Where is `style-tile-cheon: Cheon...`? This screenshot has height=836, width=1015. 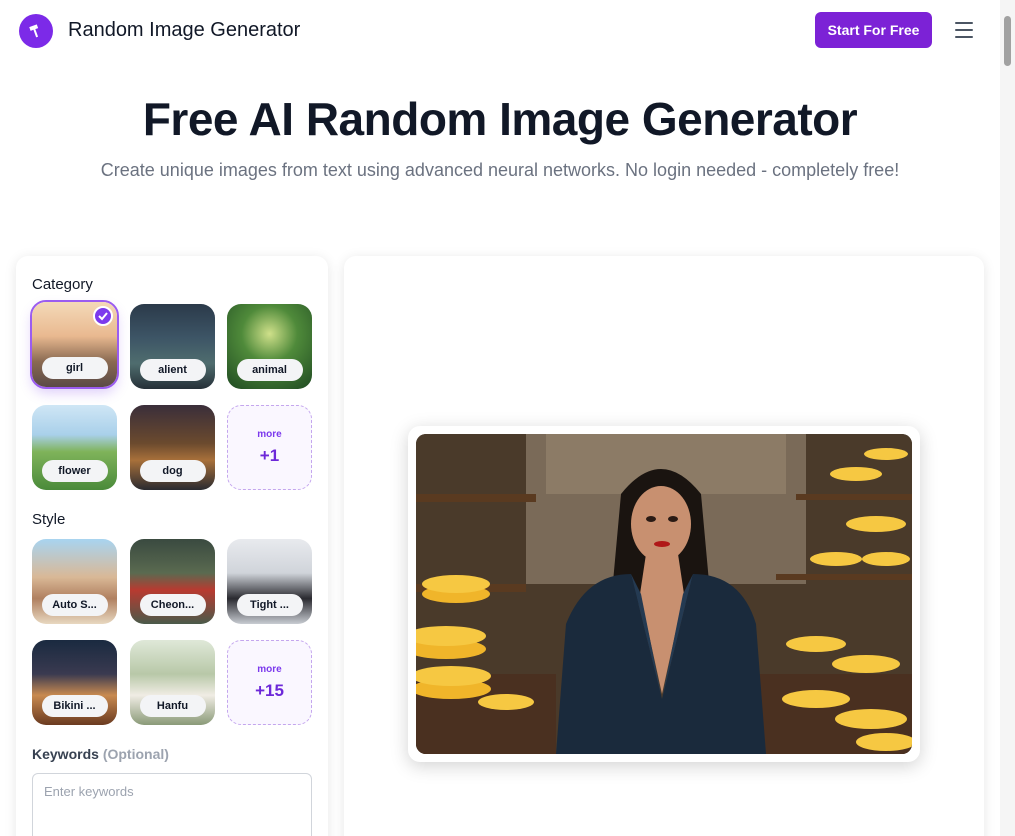
style-tile-cheon: Cheon... is located at coordinates (172, 581).